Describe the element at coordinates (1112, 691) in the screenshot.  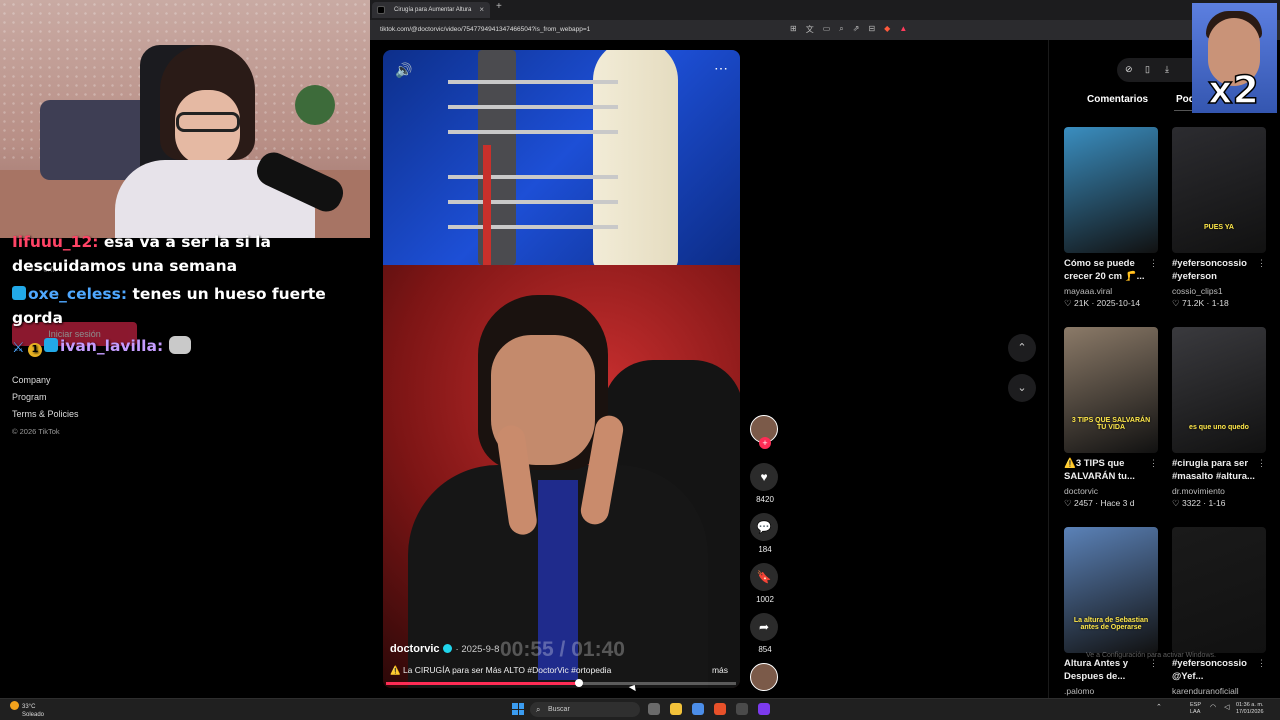
I see `card-author: .palomo` at that location.